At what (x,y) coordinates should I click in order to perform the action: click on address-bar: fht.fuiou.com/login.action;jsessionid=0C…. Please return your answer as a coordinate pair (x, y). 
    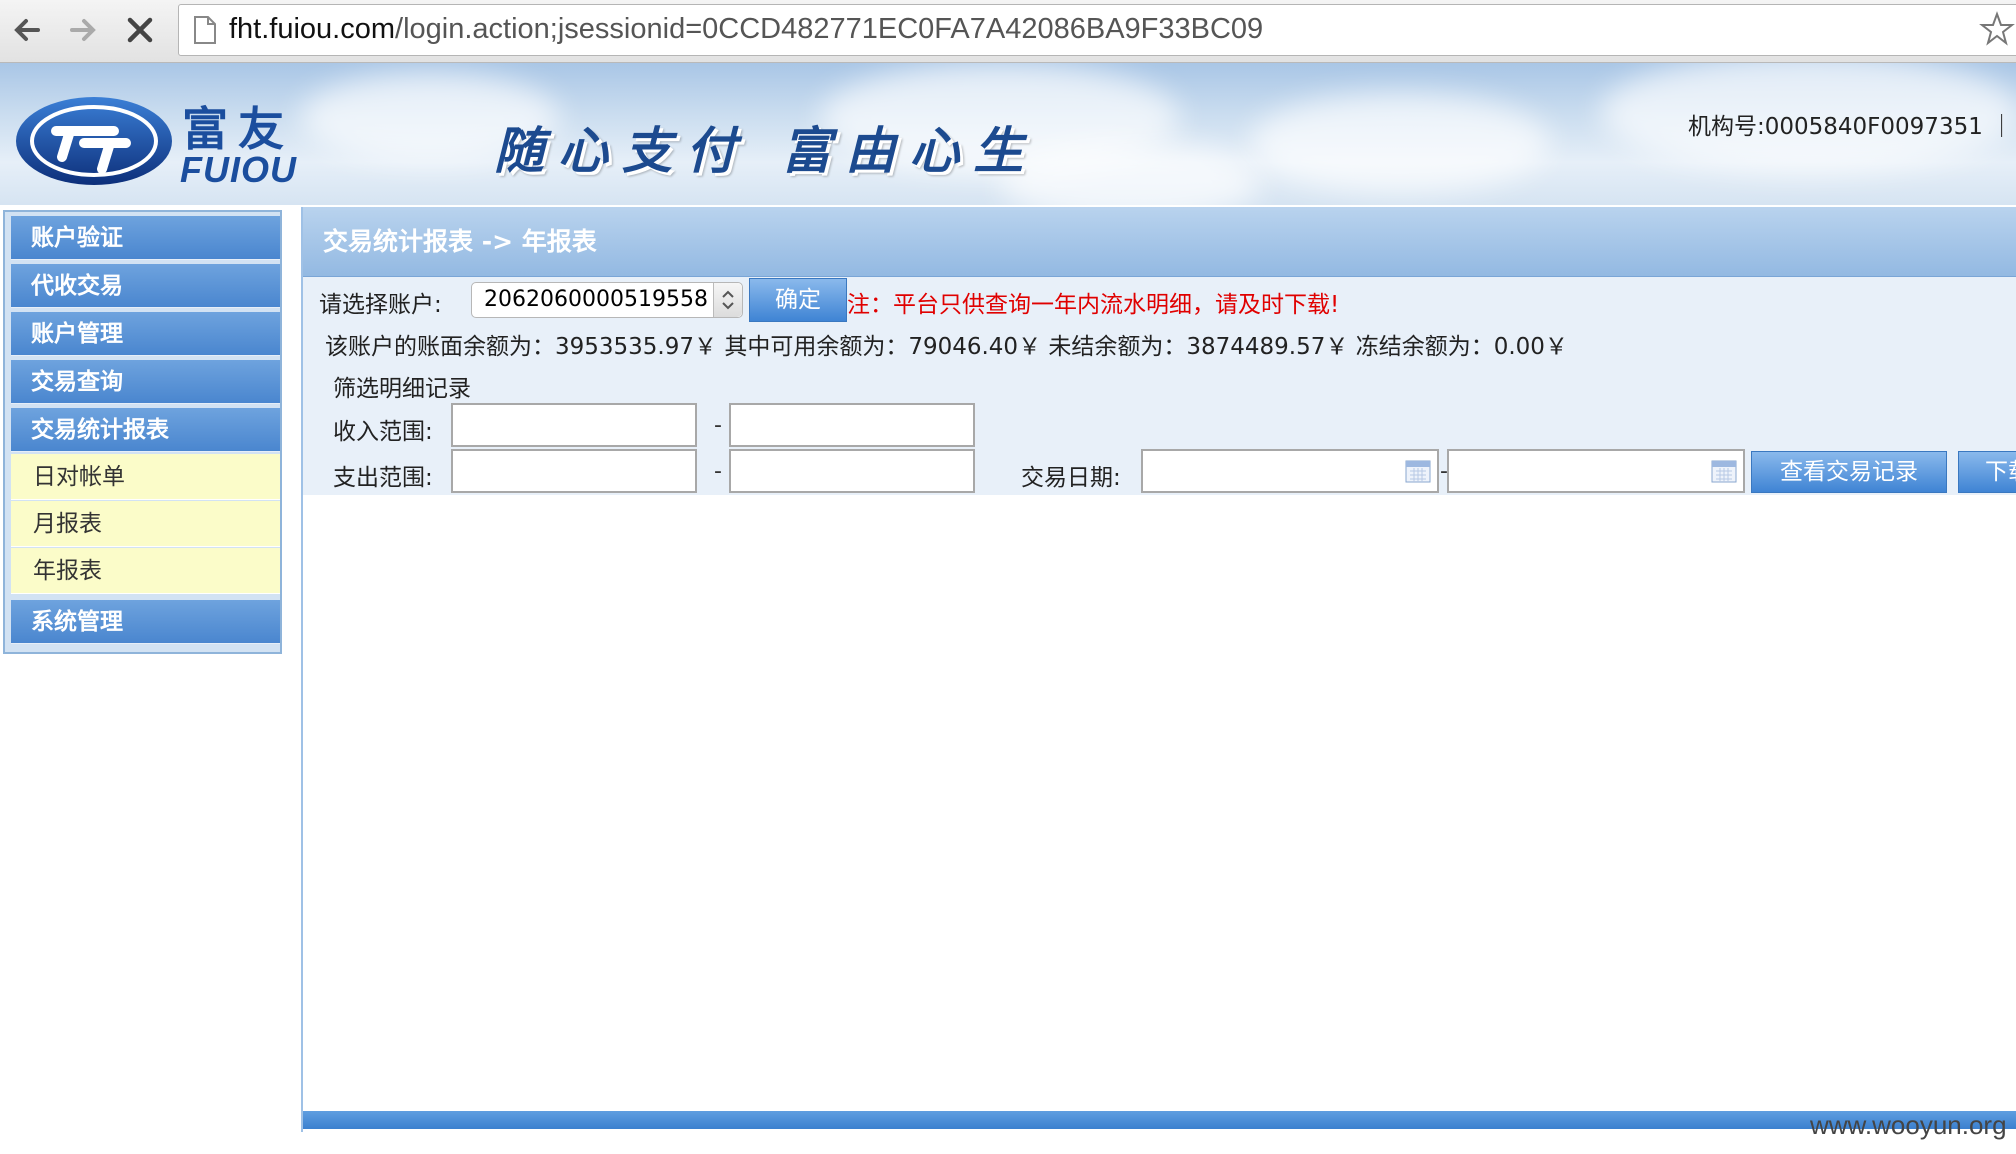
    Looking at the image, I should click on (1097, 30).